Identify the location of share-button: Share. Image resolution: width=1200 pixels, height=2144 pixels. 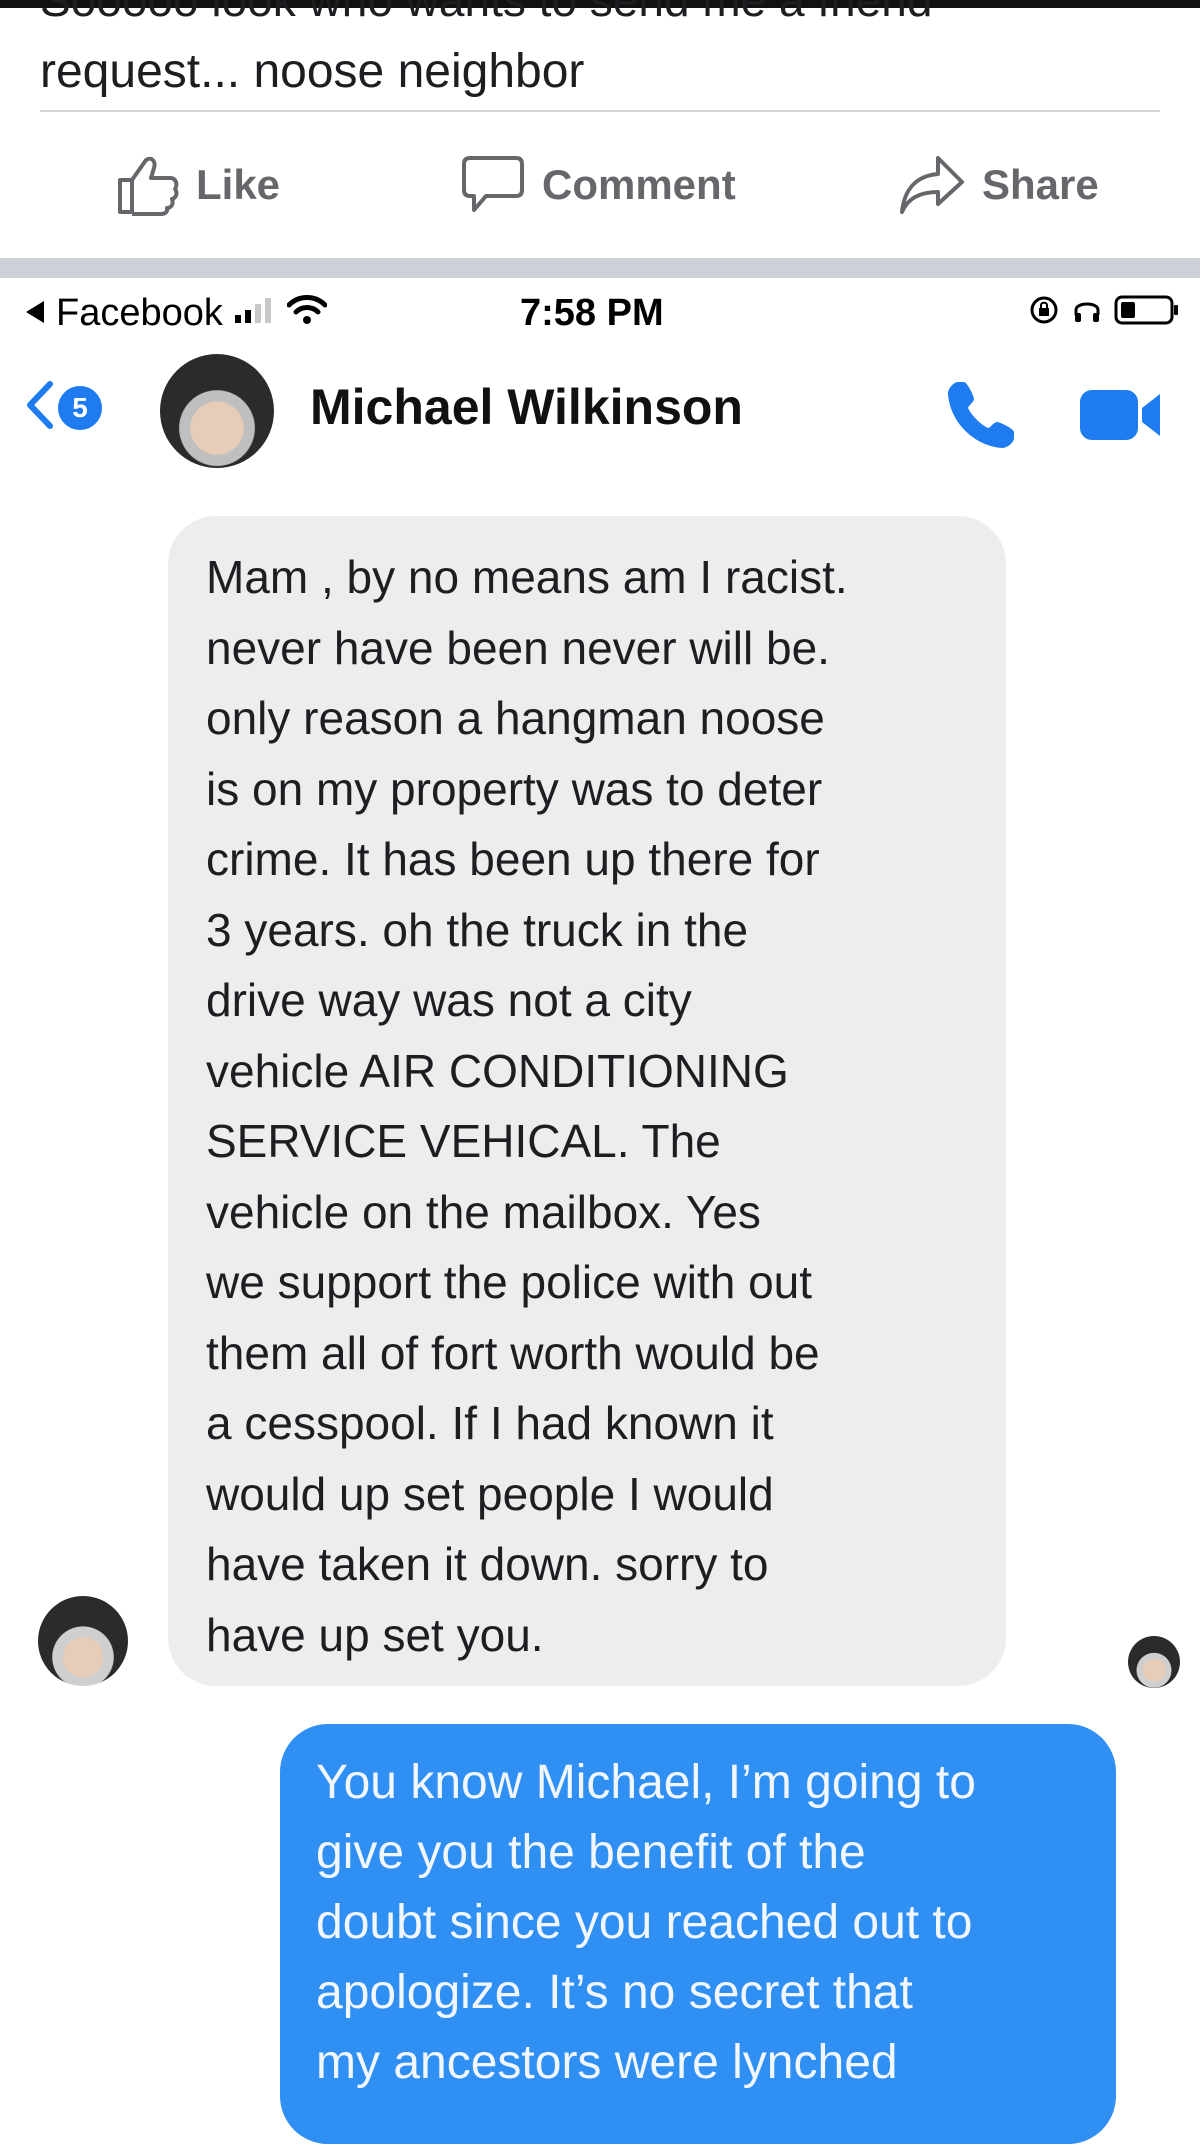
(998, 185).